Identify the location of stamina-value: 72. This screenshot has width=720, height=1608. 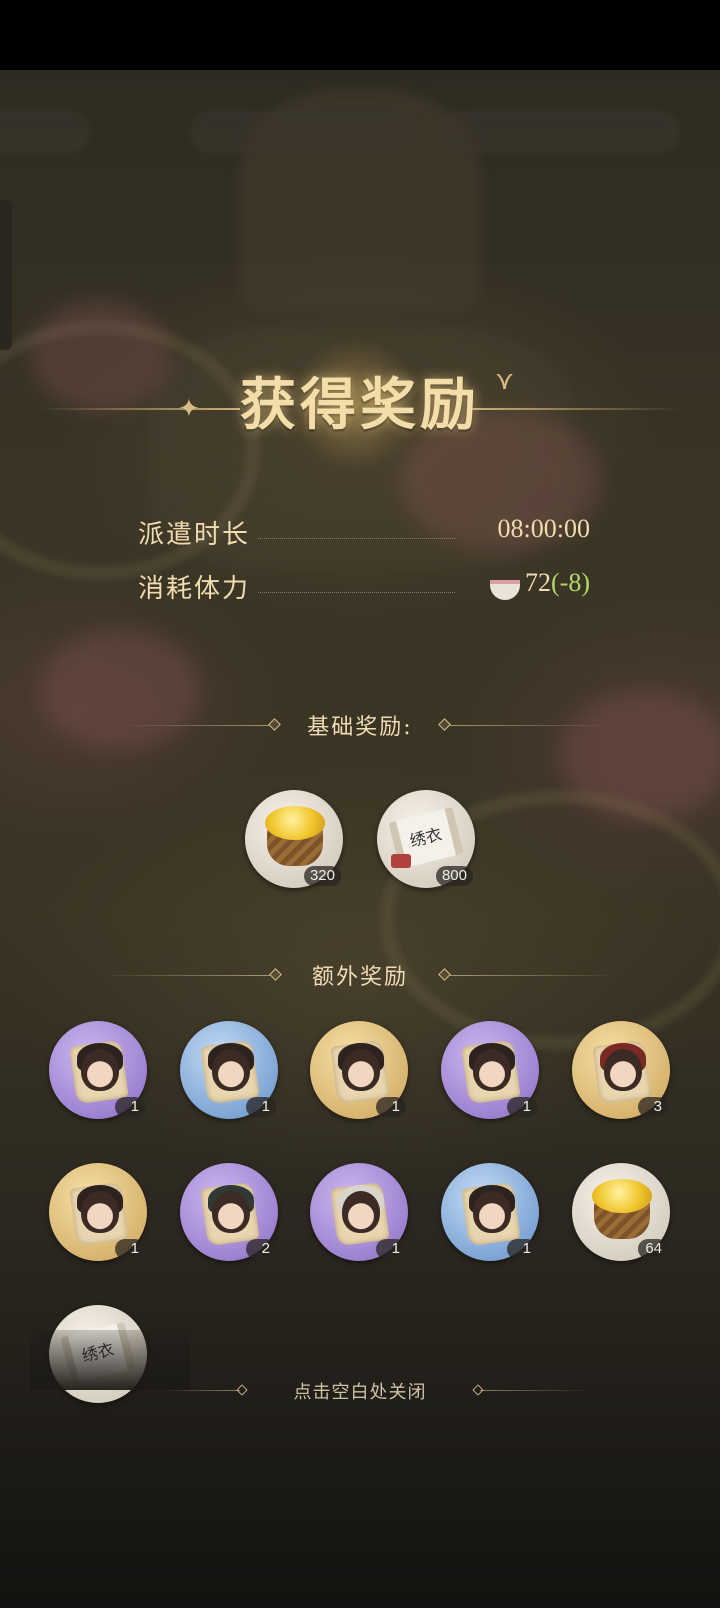
(538, 582).